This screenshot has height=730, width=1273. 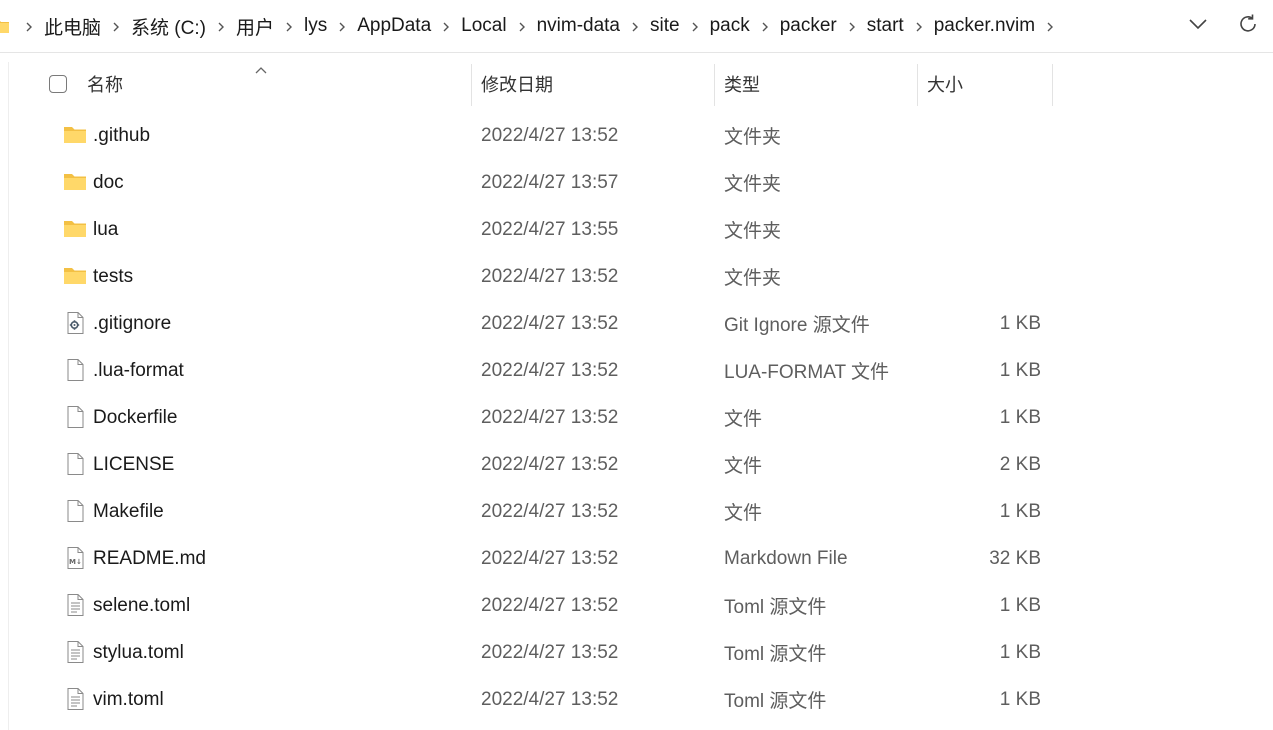 What do you see at coordinates (75, 562) in the screenshot?
I see `svg-text: M↓` at bounding box center [75, 562].